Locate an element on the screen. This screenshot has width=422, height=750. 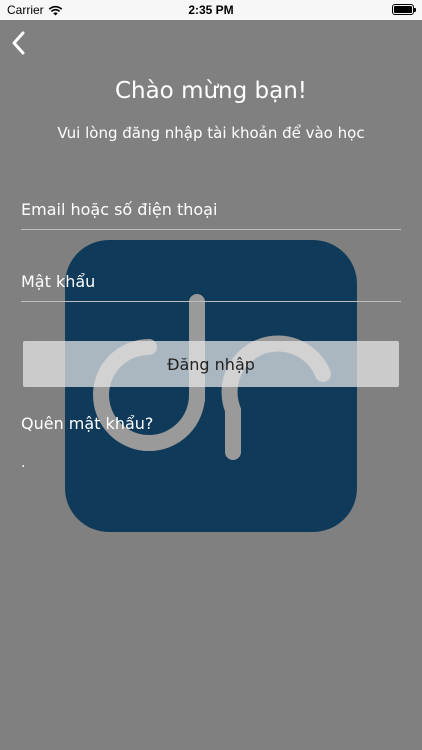
email-input is located at coordinates (211, 209).